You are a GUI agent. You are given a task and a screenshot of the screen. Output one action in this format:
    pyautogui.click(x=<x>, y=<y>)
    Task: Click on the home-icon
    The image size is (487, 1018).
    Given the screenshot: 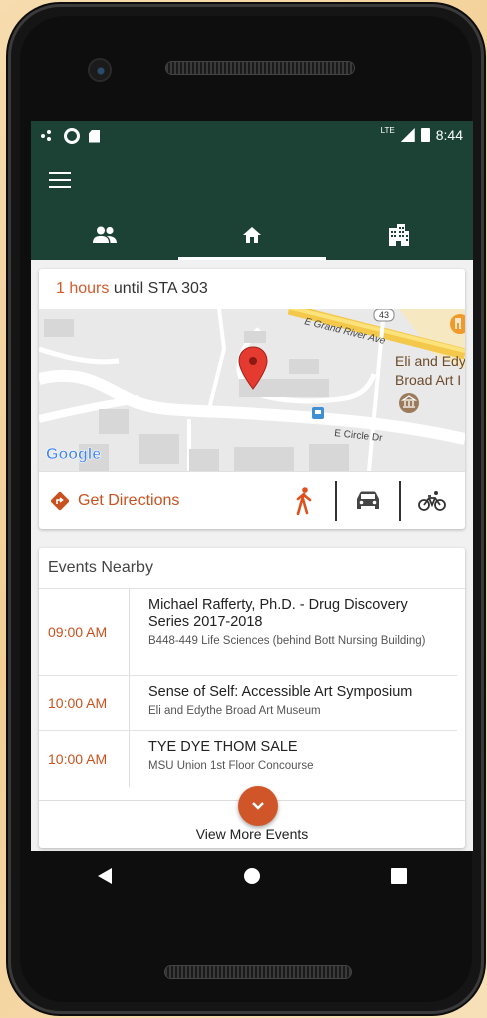 What is the action you would take?
    pyautogui.click(x=251, y=235)
    